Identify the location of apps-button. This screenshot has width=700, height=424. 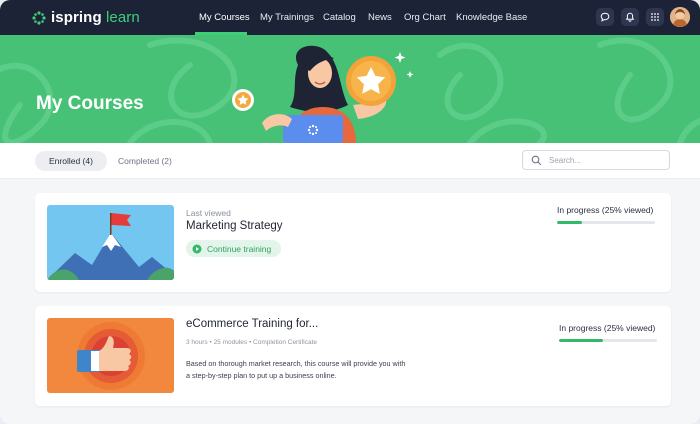
(655, 17).